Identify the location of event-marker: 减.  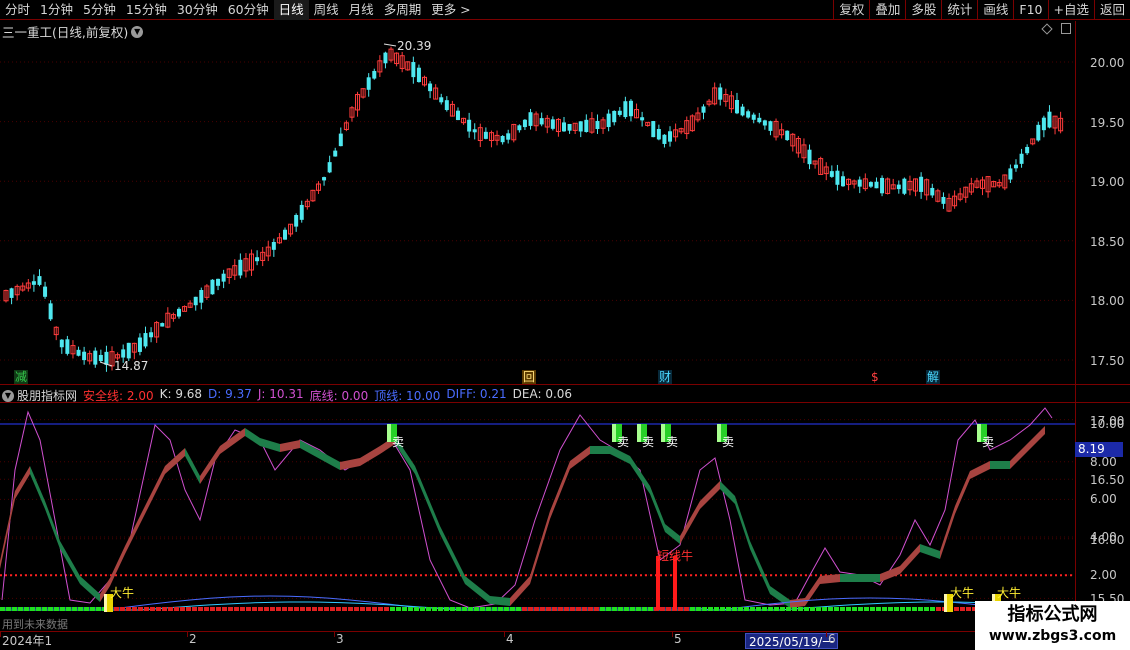
(21, 377).